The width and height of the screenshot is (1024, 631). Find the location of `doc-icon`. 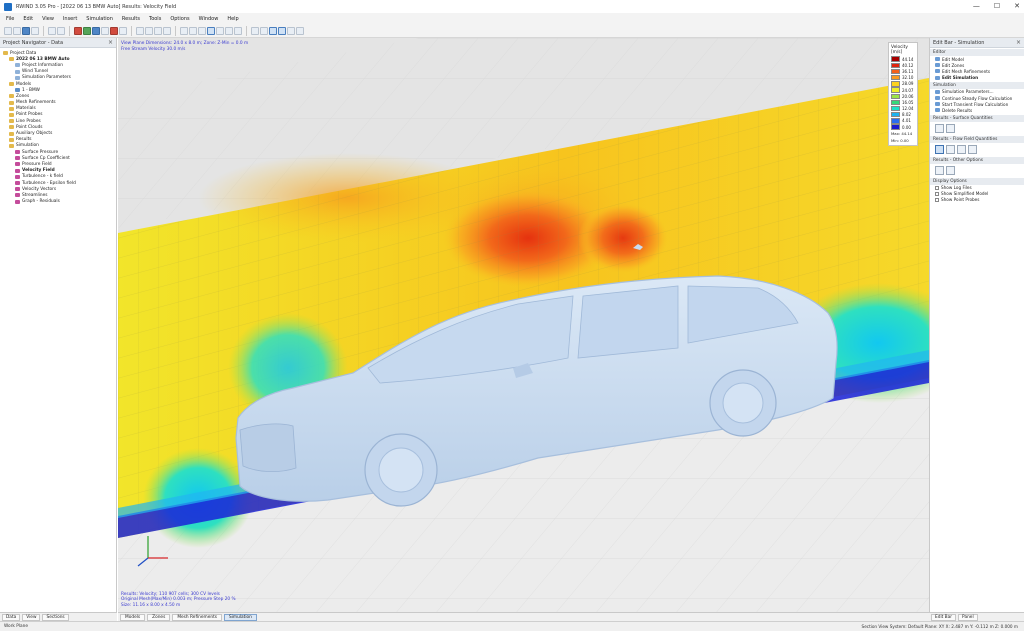

doc-icon is located at coordinates (17, 71).